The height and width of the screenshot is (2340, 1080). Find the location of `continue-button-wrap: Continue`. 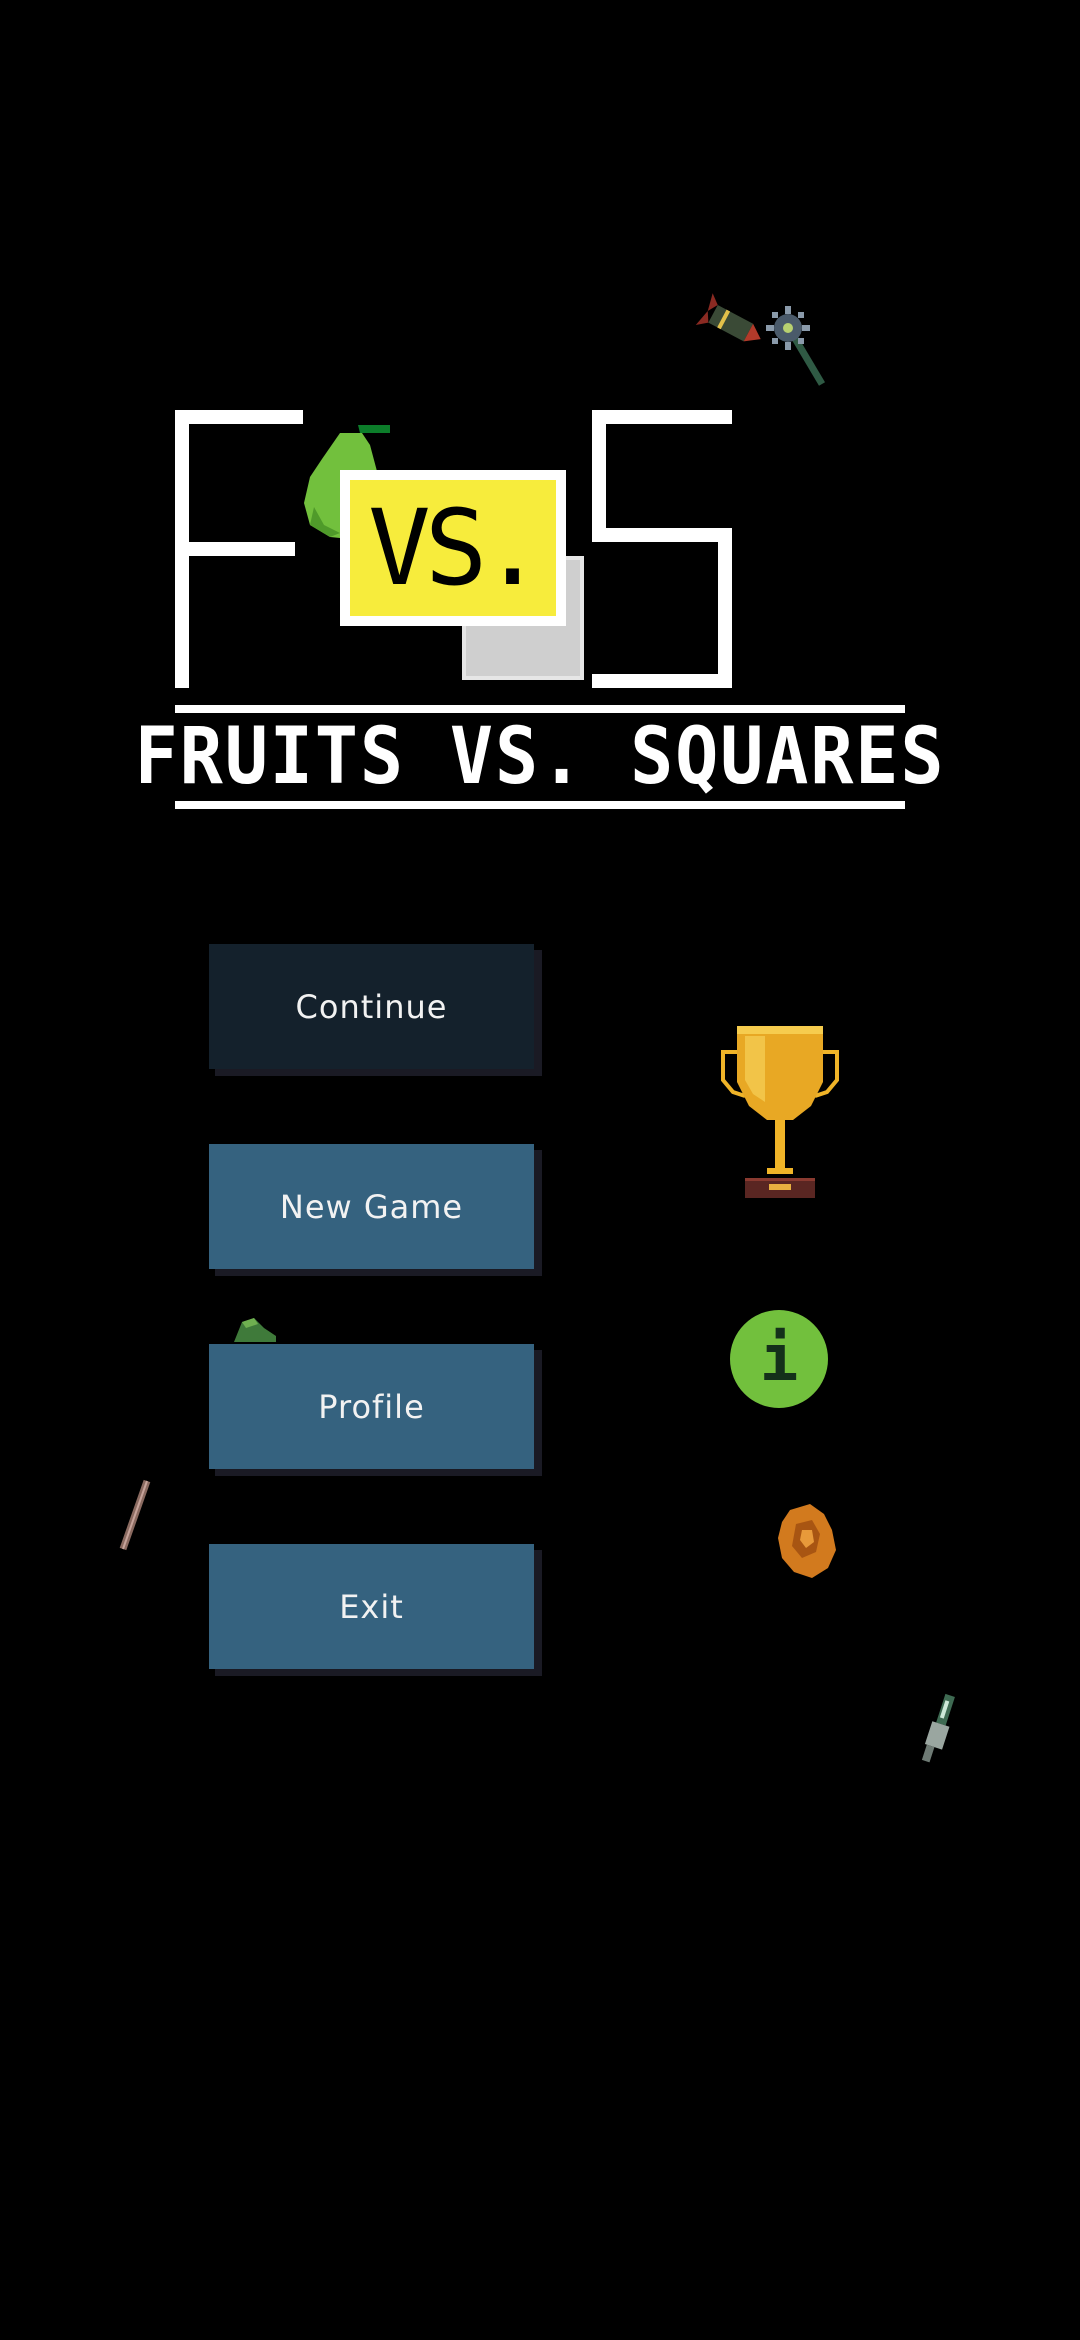

continue-button-wrap: Continue is located at coordinates (375, 1010).